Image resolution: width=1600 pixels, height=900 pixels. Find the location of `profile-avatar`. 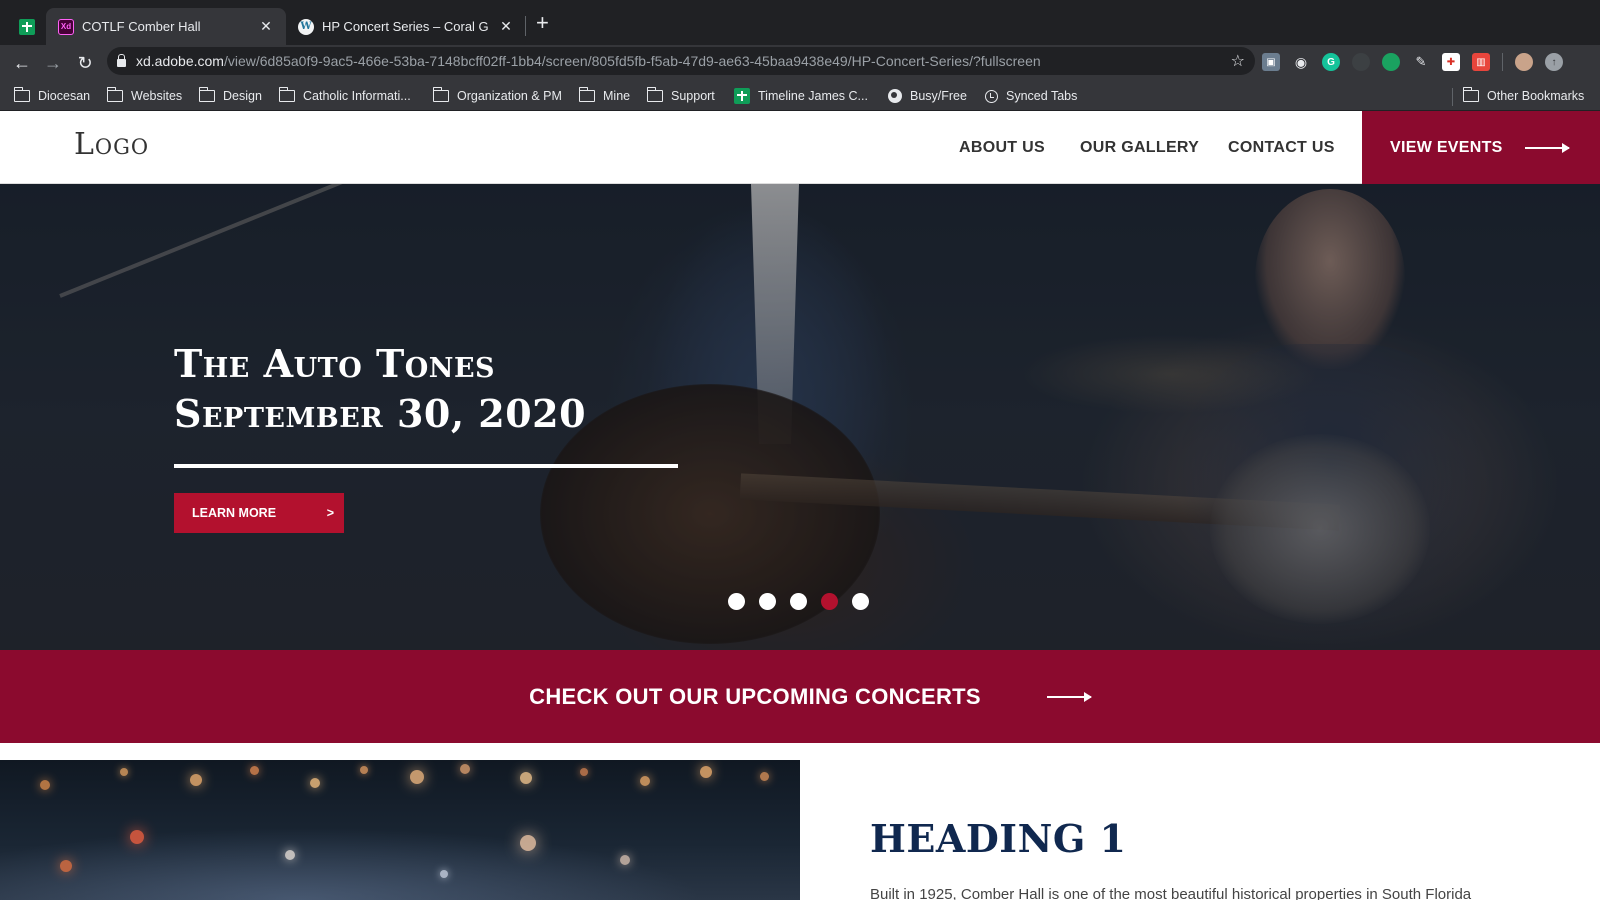

profile-avatar is located at coordinates (1524, 62).